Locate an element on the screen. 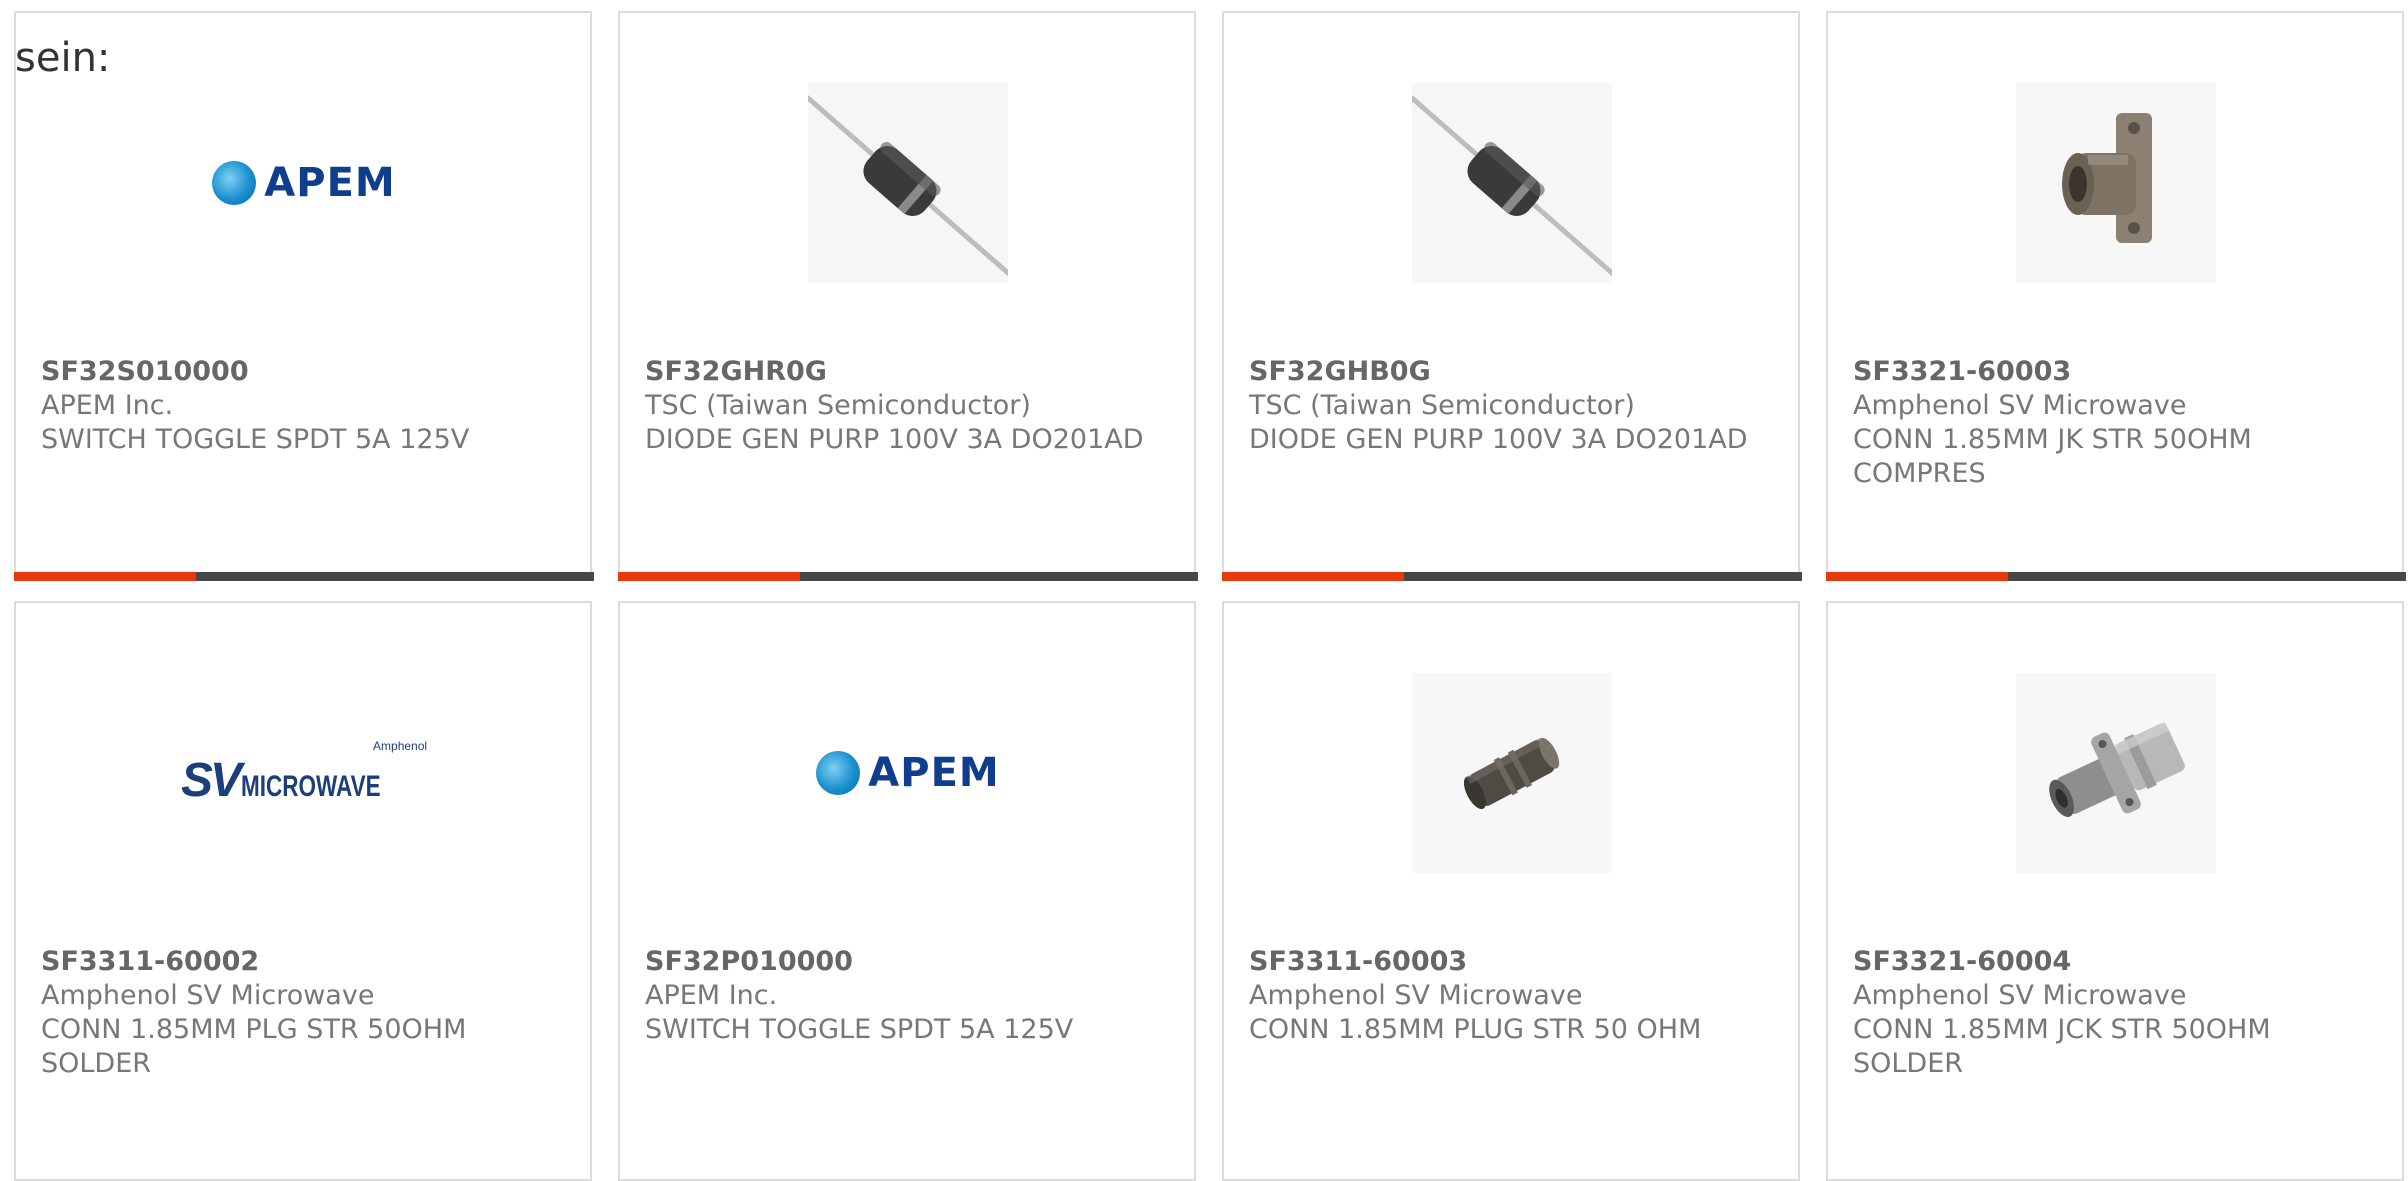  part-number: SF3311-60003 is located at coordinates (1509, 962).